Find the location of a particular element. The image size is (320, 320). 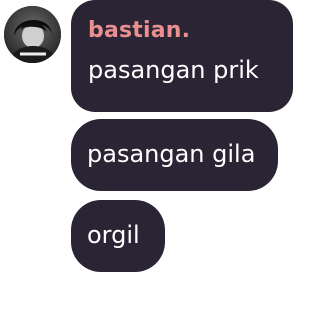

message-text: orgil is located at coordinates (113, 235).